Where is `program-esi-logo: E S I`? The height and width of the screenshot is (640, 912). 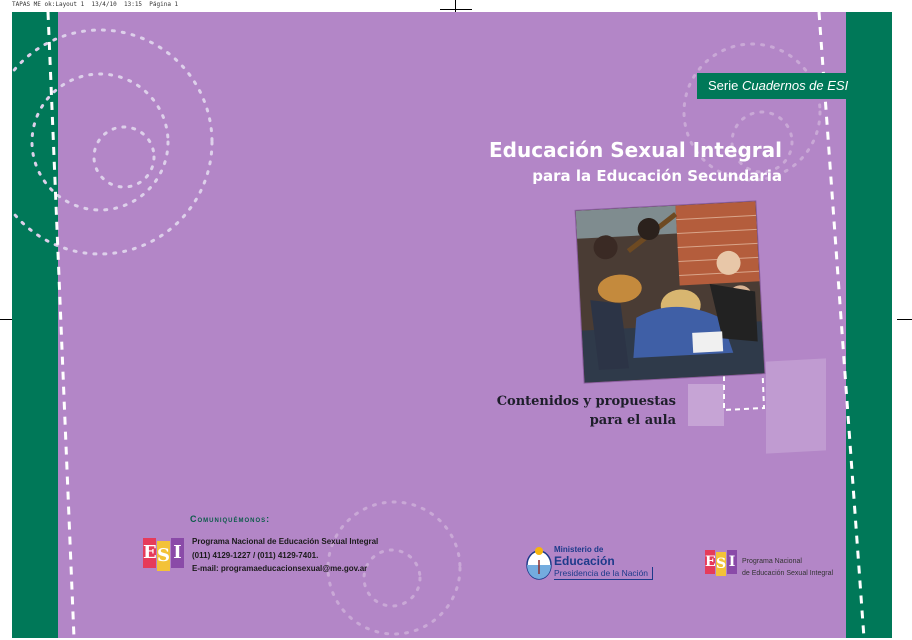 program-esi-logo: E S I is located at coordinates (721, 564).